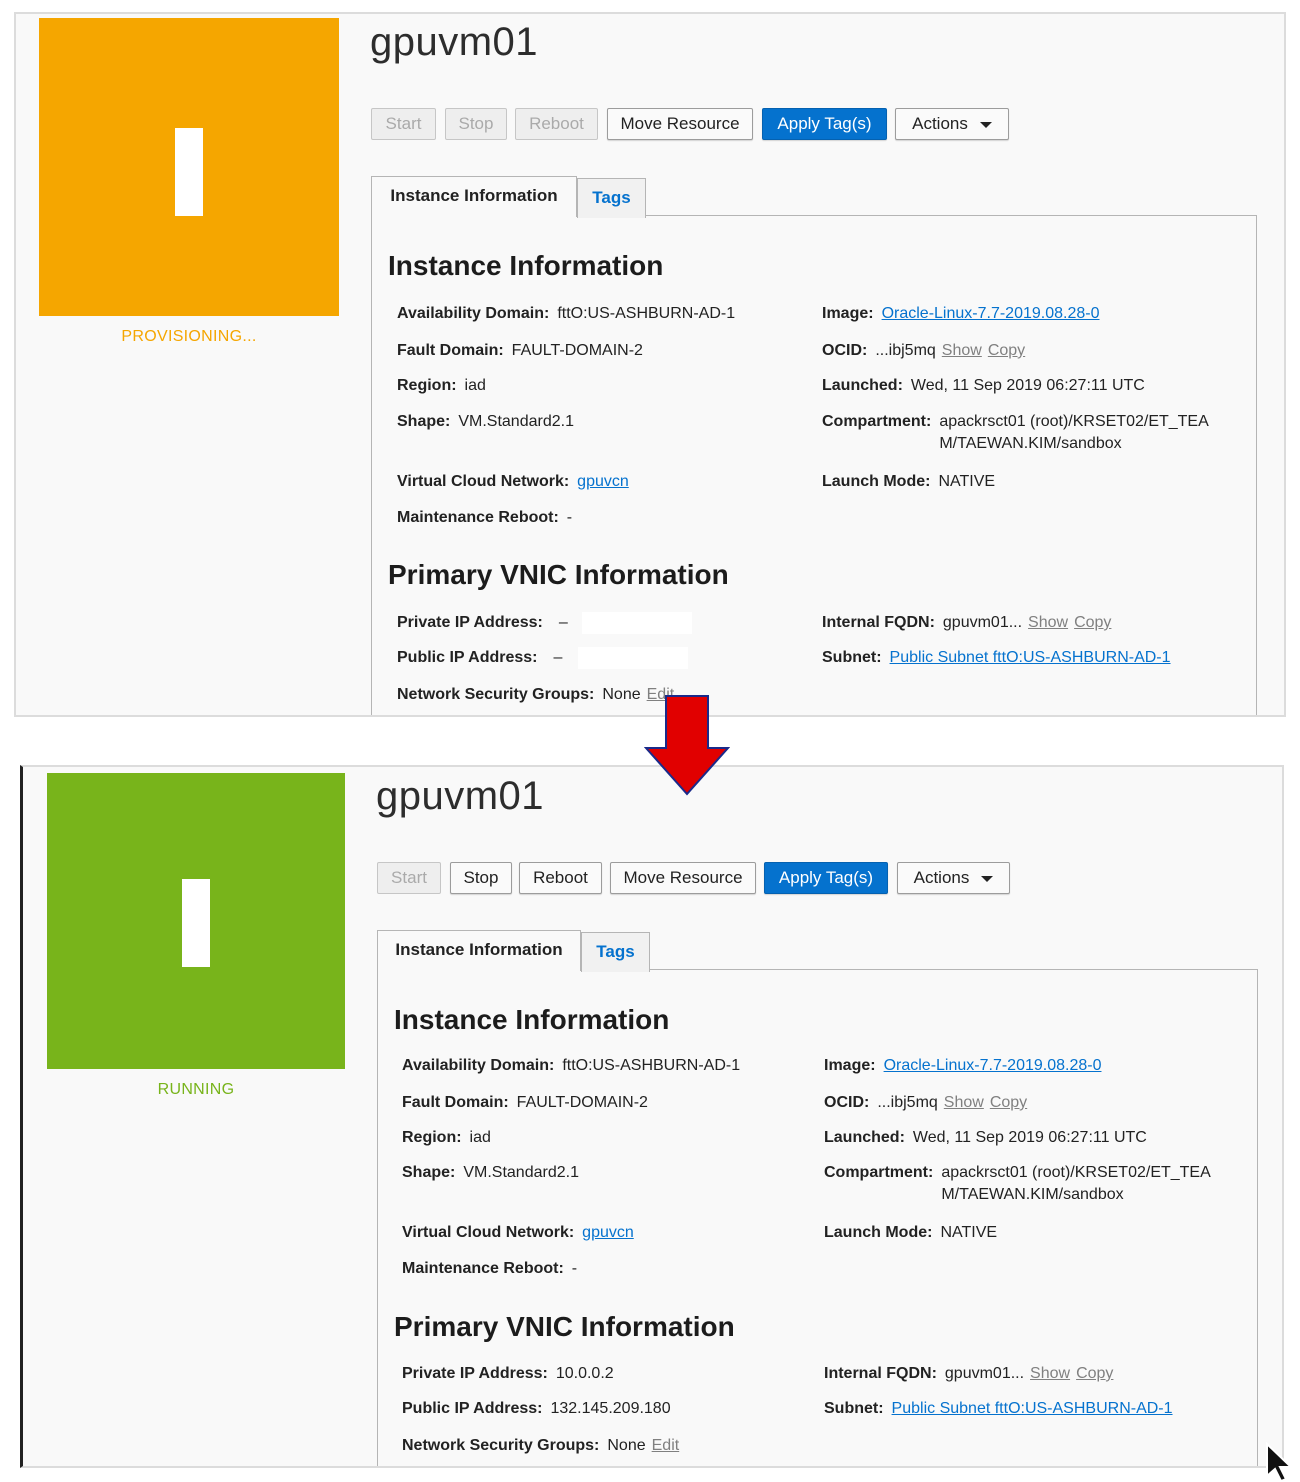 The height and width of the screenshot is (1482, 1300). I want to click on status-tile-provisioning, so click(189, 167).